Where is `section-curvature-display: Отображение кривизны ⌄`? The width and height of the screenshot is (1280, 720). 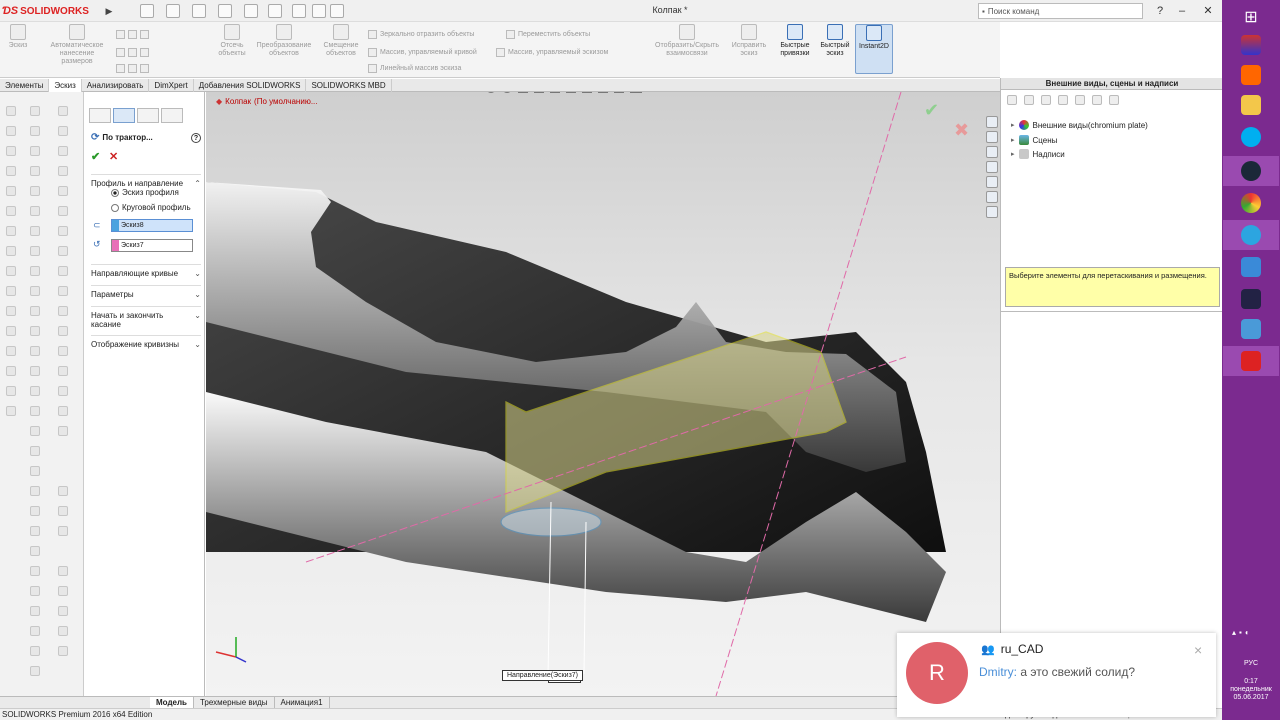 section-curvature-display: Отображение кривизны ⌄ is located at coordinates (146, 342).